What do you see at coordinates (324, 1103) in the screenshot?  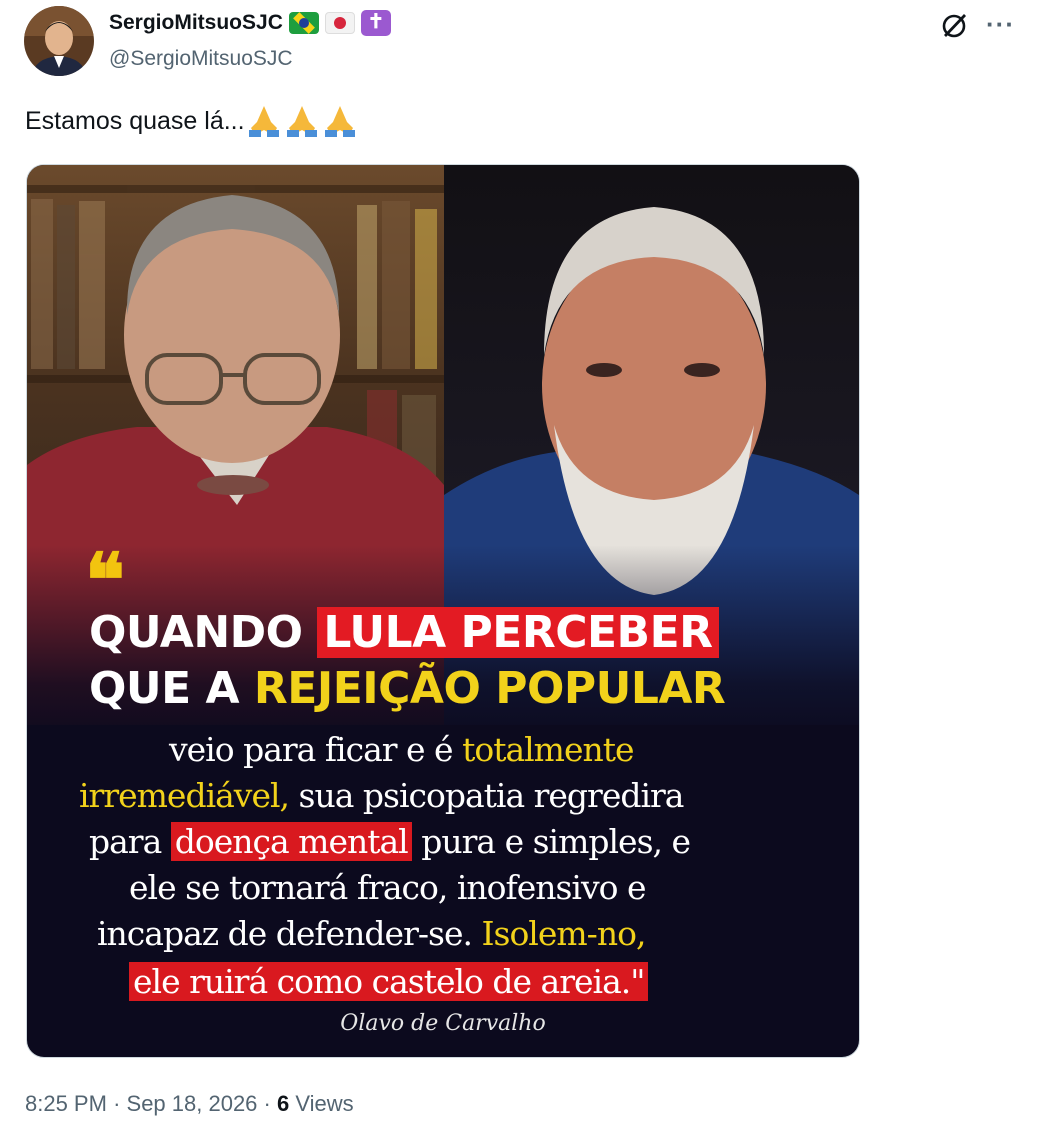 I see `views-label: Views` at bounding box center [324, 1103].